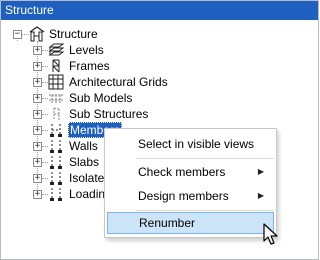 The width and height of the screenshot is (320, 260). What do you see at coordinates (25, 34) in the screenshot?
I see `tree-connector` at bounding box center [25, 34].